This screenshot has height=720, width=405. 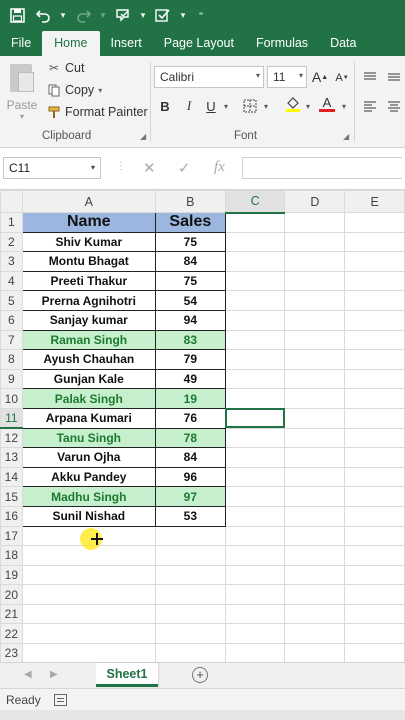 What do you see at coordinates (93, 168) in the screenshot?
I see `name-box-dropdown-icon: ▾` at bounding box center [93, 168].